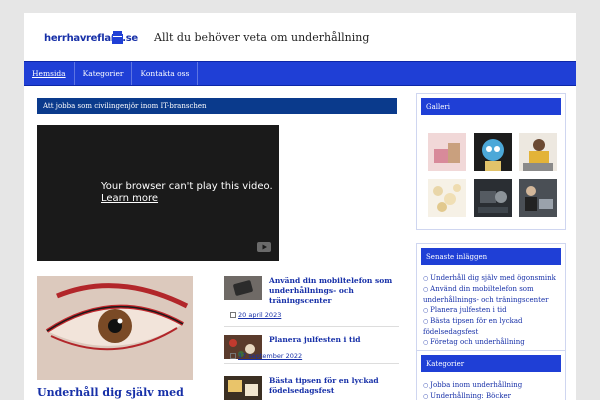 The height and width of the screenshot is (400, 600). Describe the element at coordinates (165, 73) in the screenshot. I see `nav-item-contact: Kontakta oss` at that location.